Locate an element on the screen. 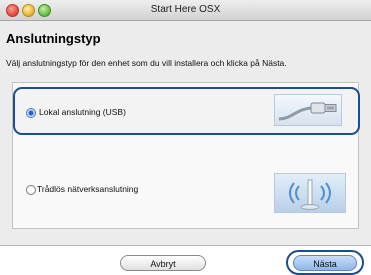 The height and width of the screenshot is (275, 371). next-button: Nästa is located at coordinates (325, 263).